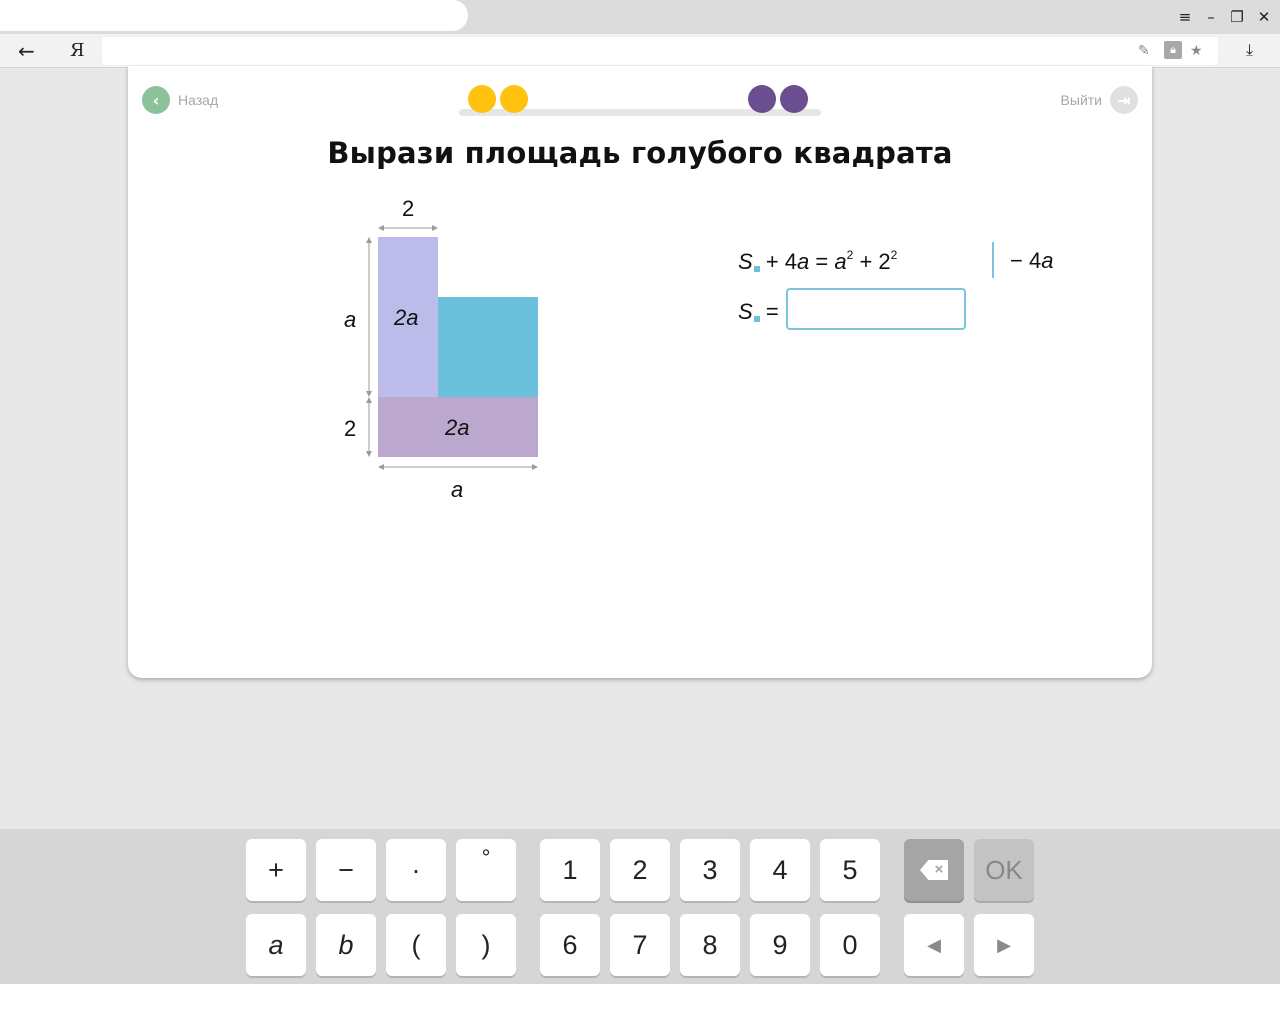 This screenshot has width=1280, height=1024. I want to click on minimize-icon: –, so click(1211, 17).